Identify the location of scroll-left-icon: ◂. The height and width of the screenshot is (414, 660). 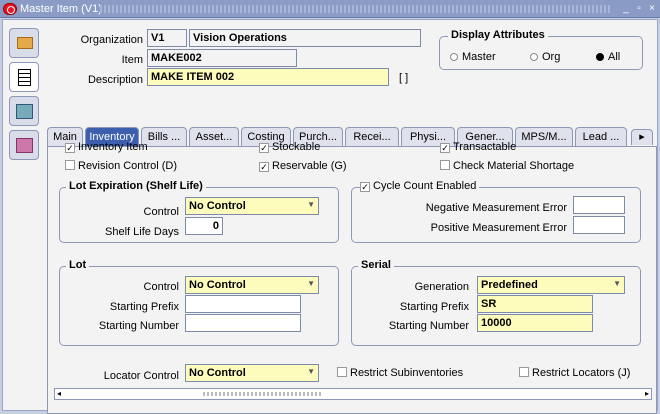
(59, 393).